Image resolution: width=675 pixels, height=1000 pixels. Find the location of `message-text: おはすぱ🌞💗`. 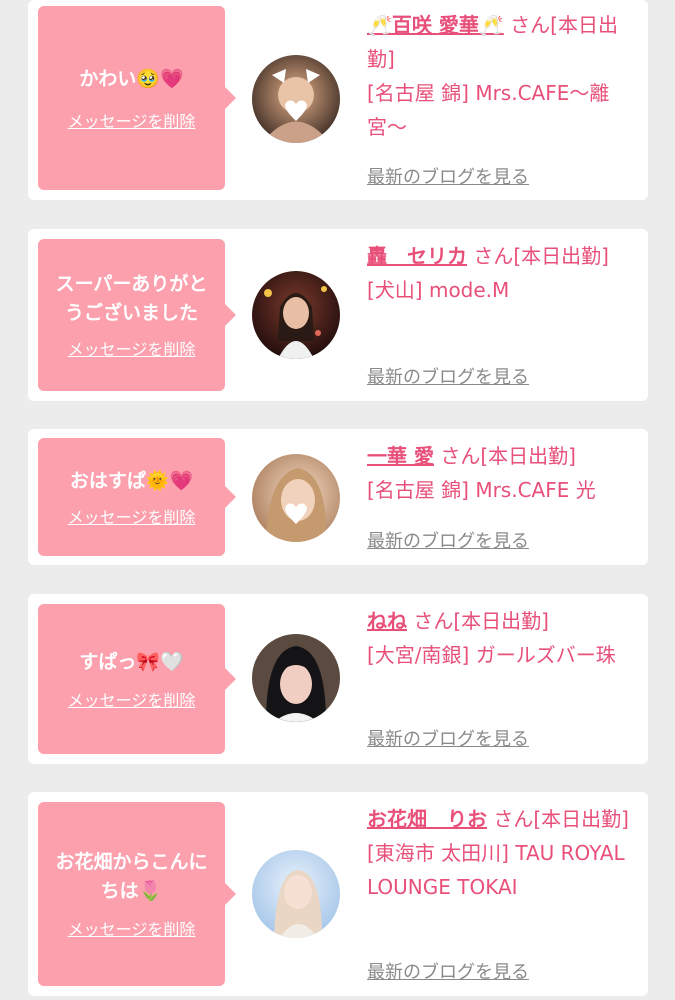

message-text: おはすぱ🌞💗 is located at coordinates (131, 480).